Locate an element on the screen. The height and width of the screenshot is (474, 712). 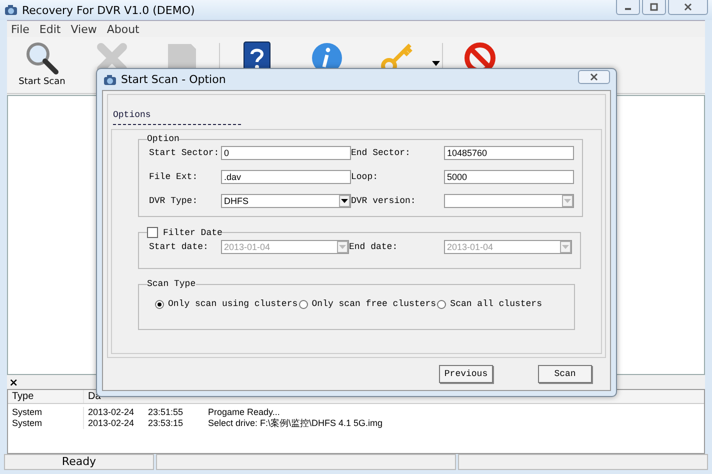
input-field: .dav is located at coordinates (286, 177).